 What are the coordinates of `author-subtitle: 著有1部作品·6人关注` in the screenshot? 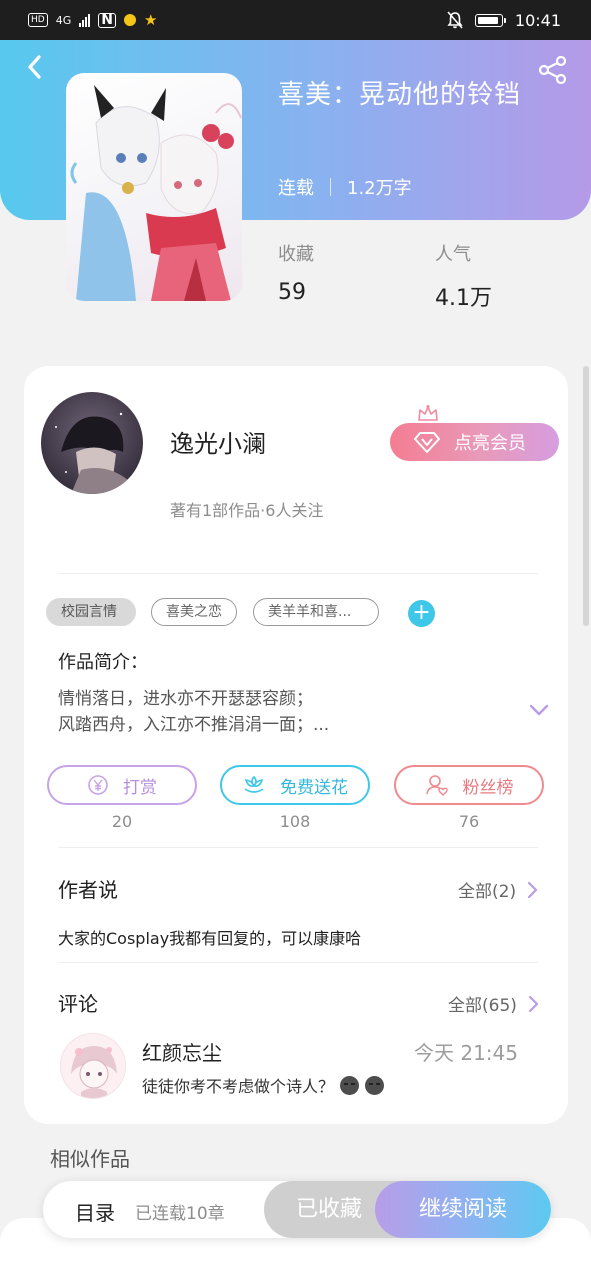 It's located at (247, 510).